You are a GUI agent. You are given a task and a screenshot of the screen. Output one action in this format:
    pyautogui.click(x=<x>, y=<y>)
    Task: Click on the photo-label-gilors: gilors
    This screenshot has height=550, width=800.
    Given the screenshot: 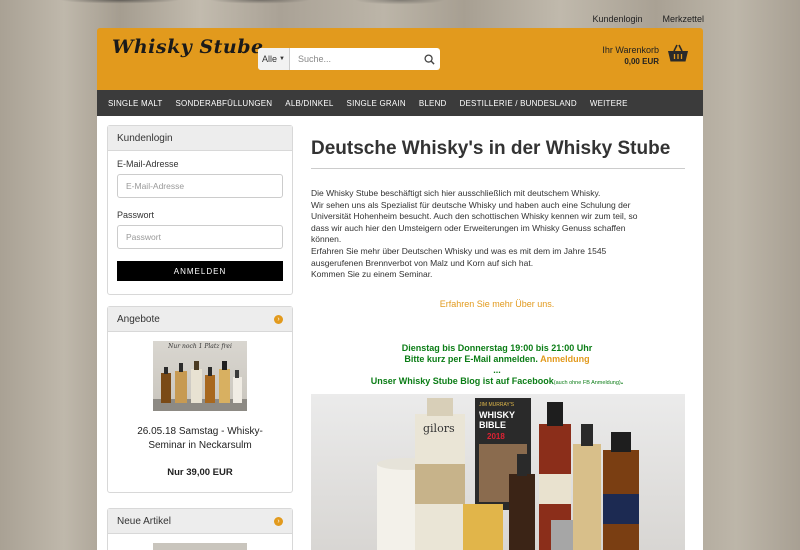 What is the action you would take?
    pyautogui.click(x=439, y=428)
    